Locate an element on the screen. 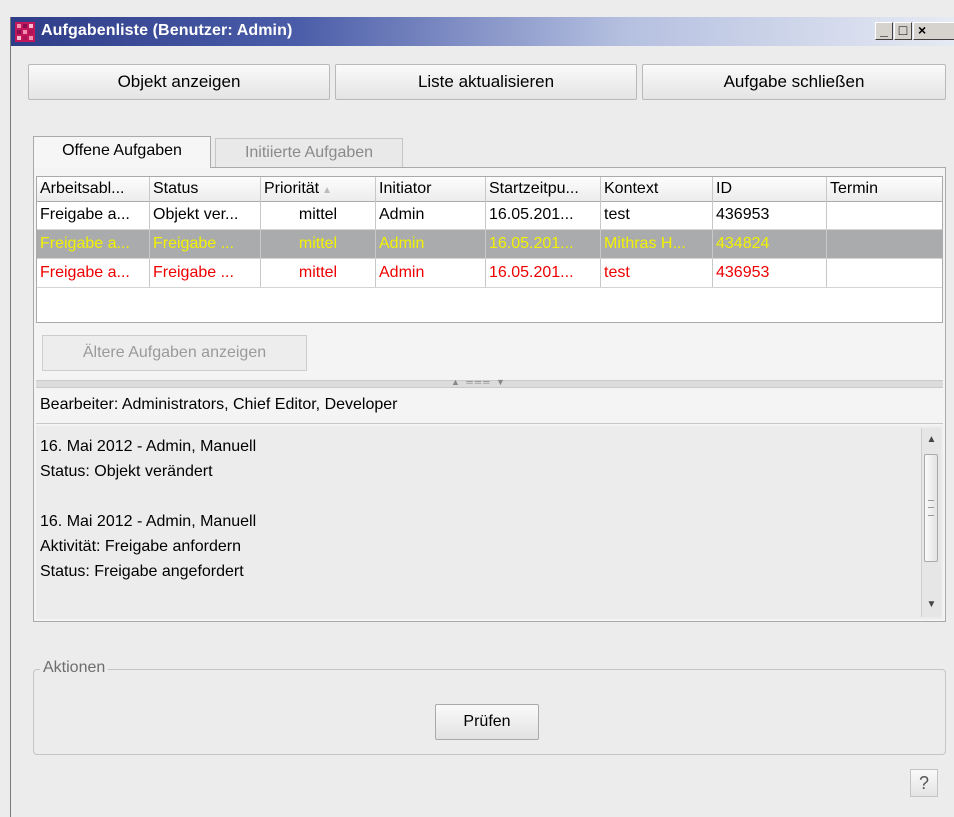  column-header-initiator: Initiator is located at coordinates (431, 189).